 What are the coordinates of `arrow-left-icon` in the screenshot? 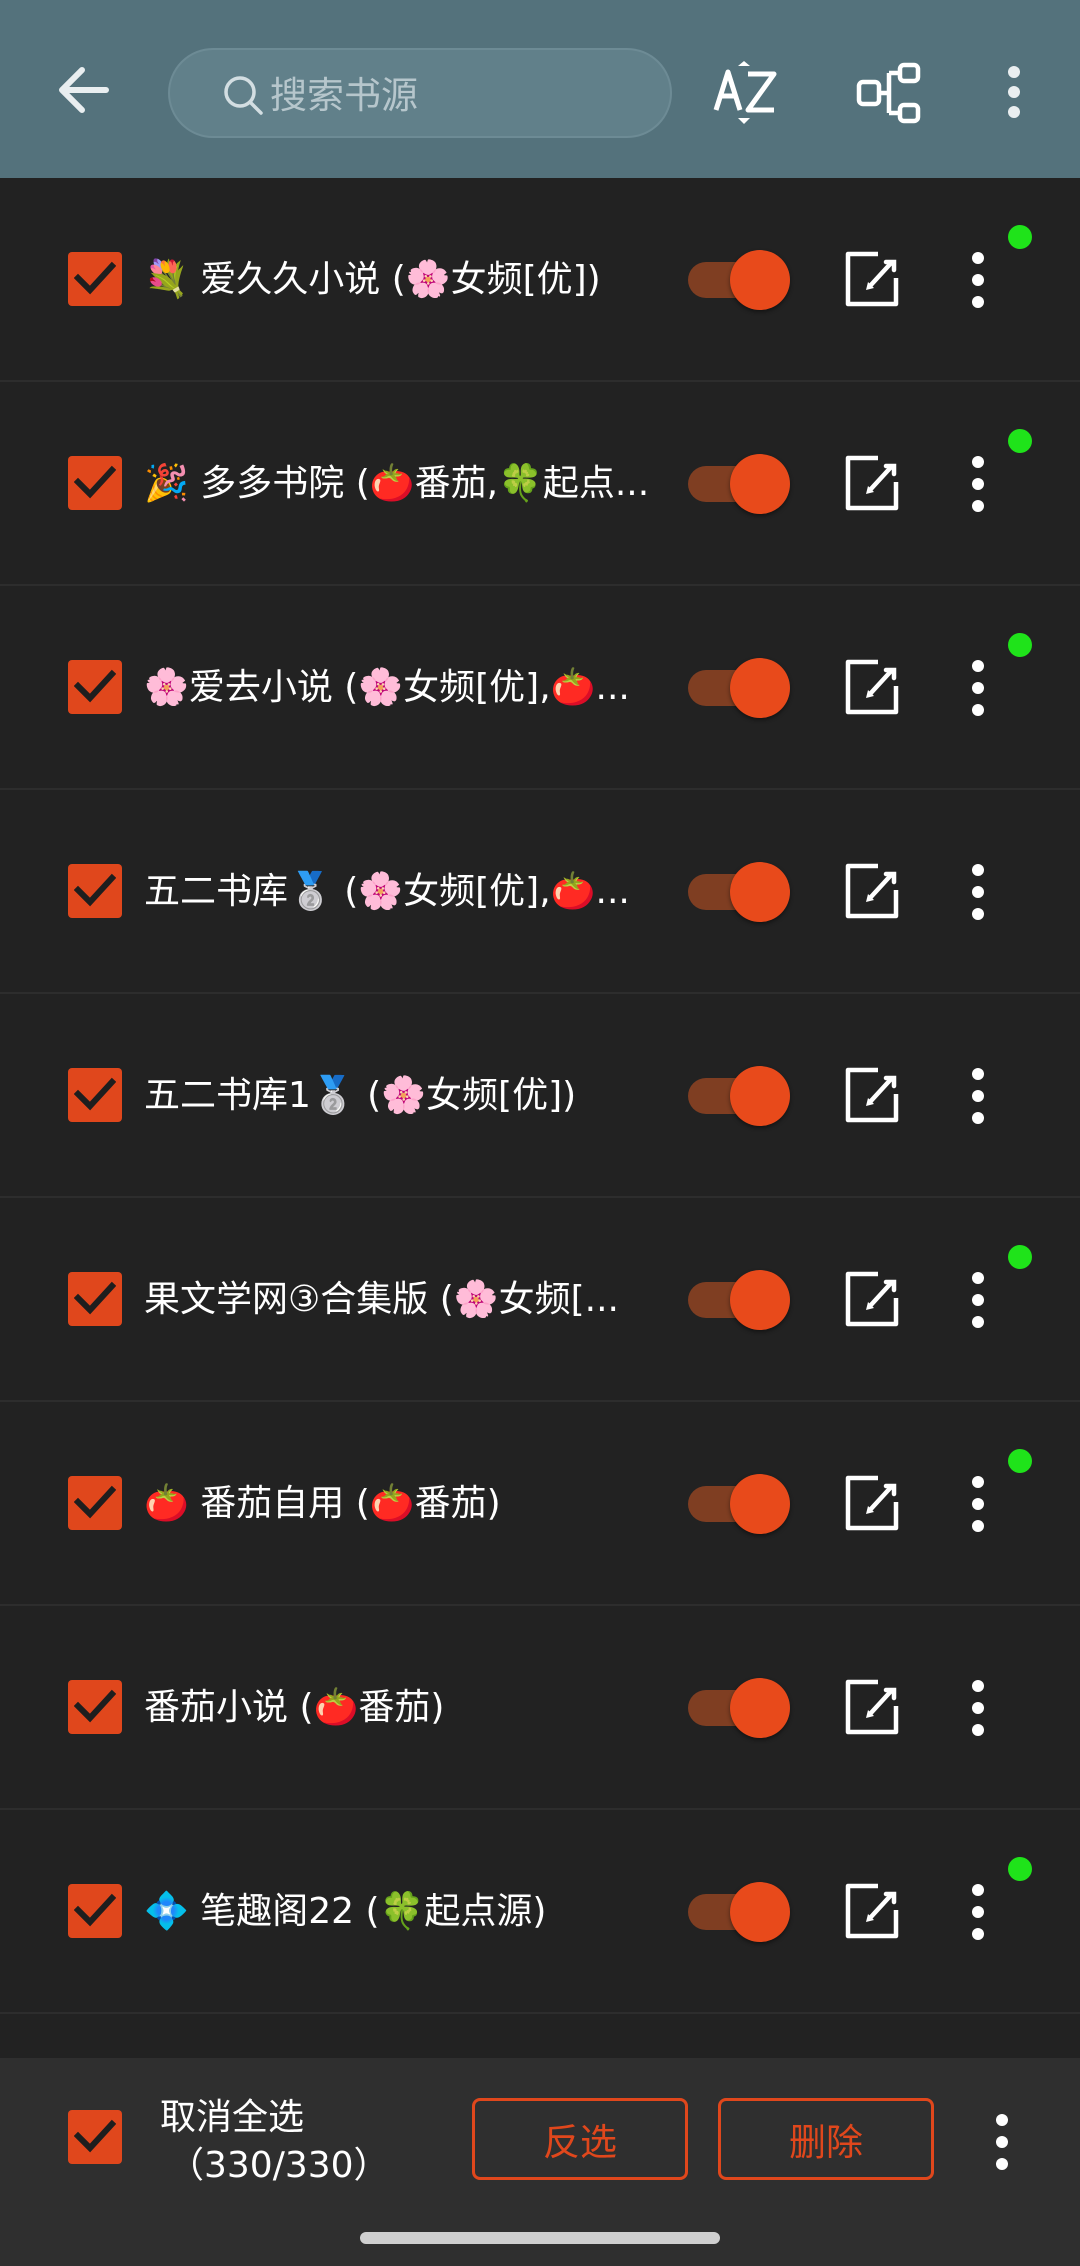 It's located at (84, 90).